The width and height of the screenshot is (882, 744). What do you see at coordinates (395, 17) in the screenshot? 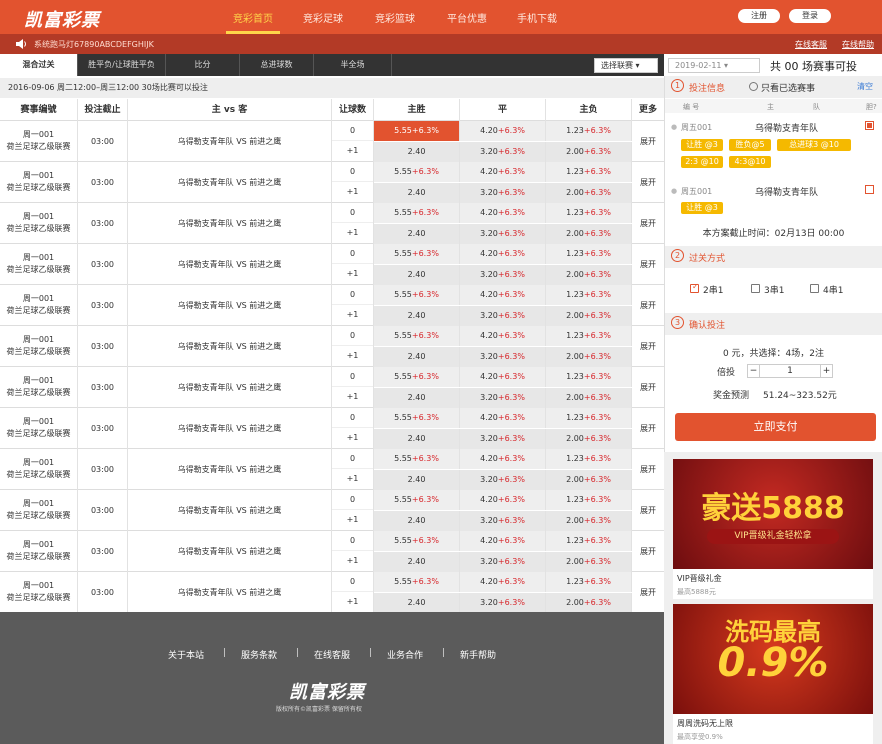
I see `nav-basketball: 竞彩篮球` at bounding box center [395, 17].